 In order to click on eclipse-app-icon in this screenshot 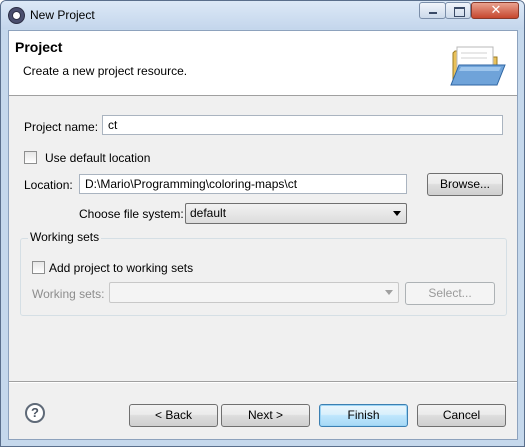, I will do `click(16, 15)`.